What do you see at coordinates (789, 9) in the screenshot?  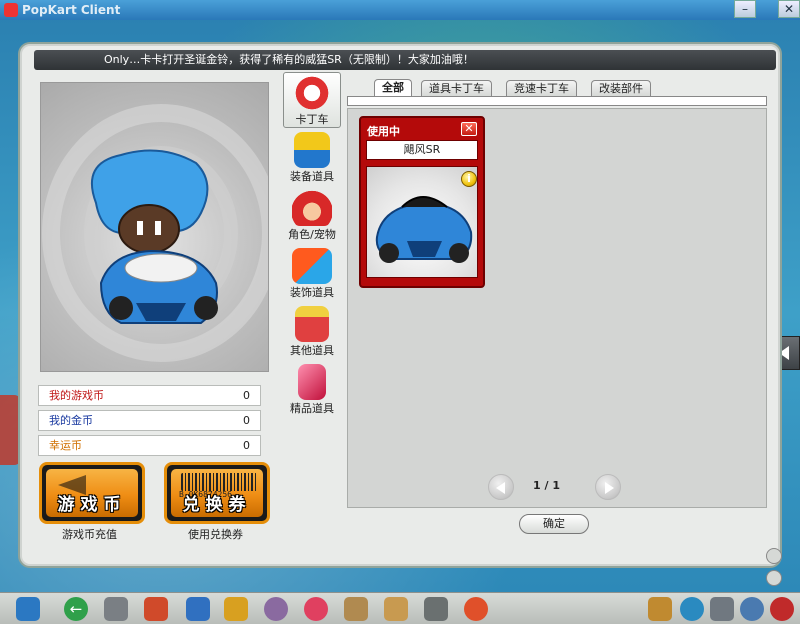 I see `close-window-button: ✕` at bounding box center [789, 9].